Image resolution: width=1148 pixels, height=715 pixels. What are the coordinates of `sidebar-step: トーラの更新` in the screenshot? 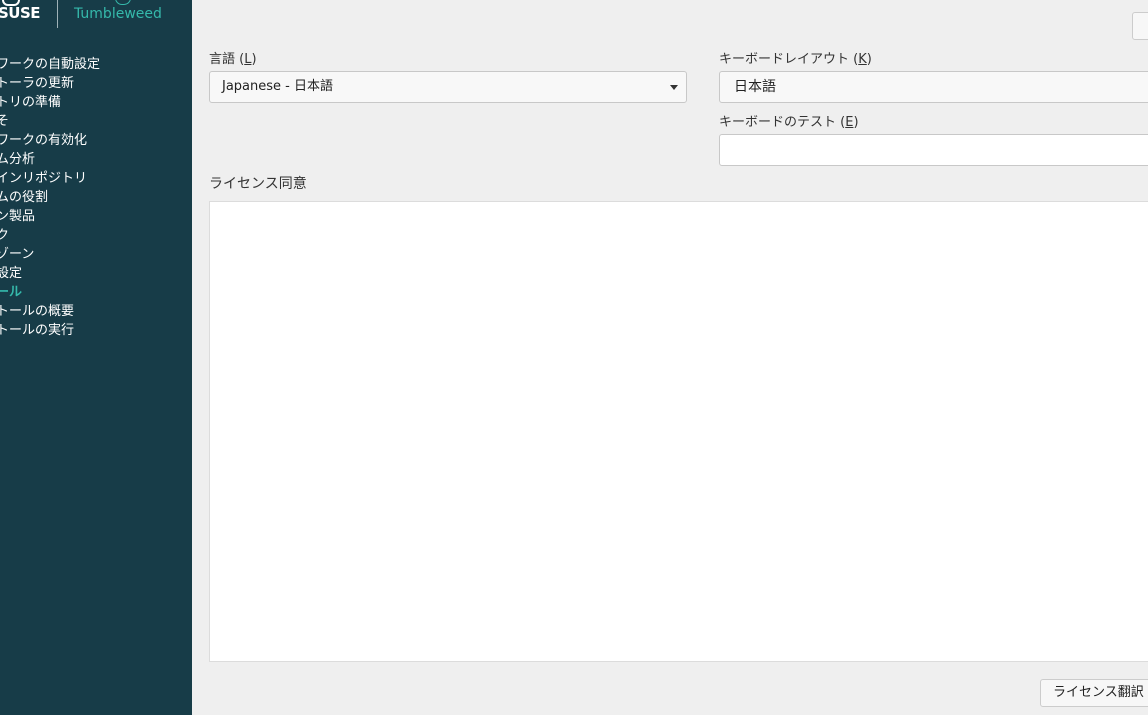 It's located at (37, 83).